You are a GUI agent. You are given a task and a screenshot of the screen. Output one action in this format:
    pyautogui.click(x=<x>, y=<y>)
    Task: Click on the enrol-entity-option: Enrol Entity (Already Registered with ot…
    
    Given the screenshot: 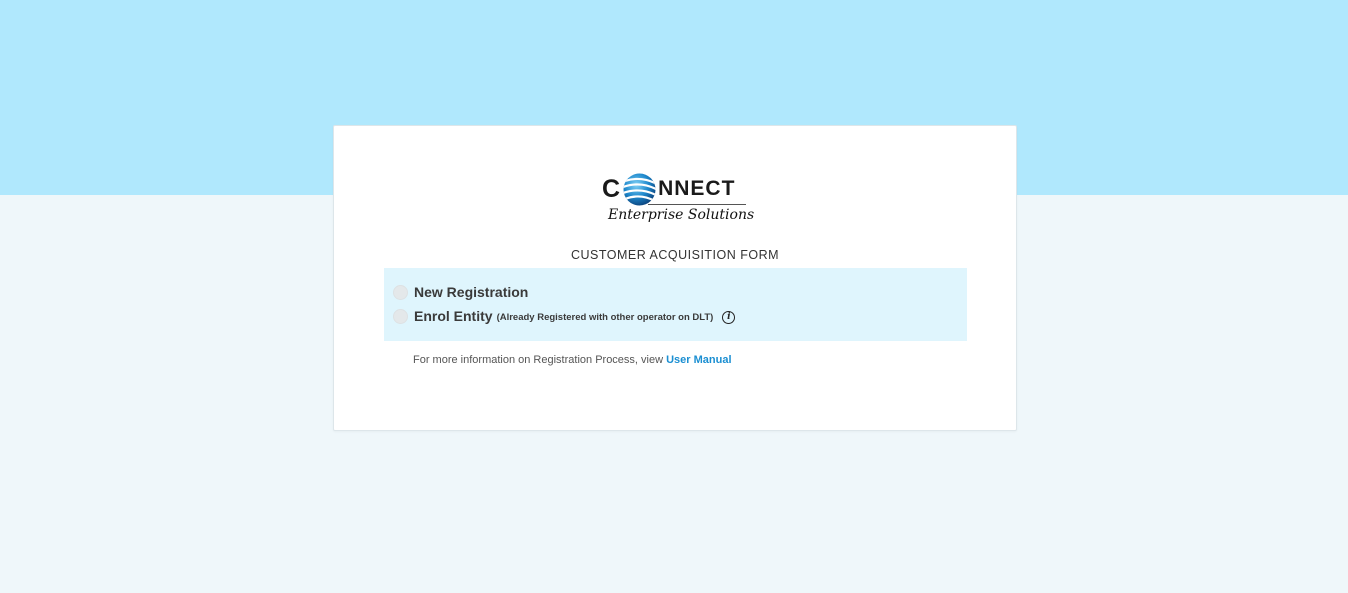 What is the action you would take?
    pyautogui.click(x=564, y=316)
    